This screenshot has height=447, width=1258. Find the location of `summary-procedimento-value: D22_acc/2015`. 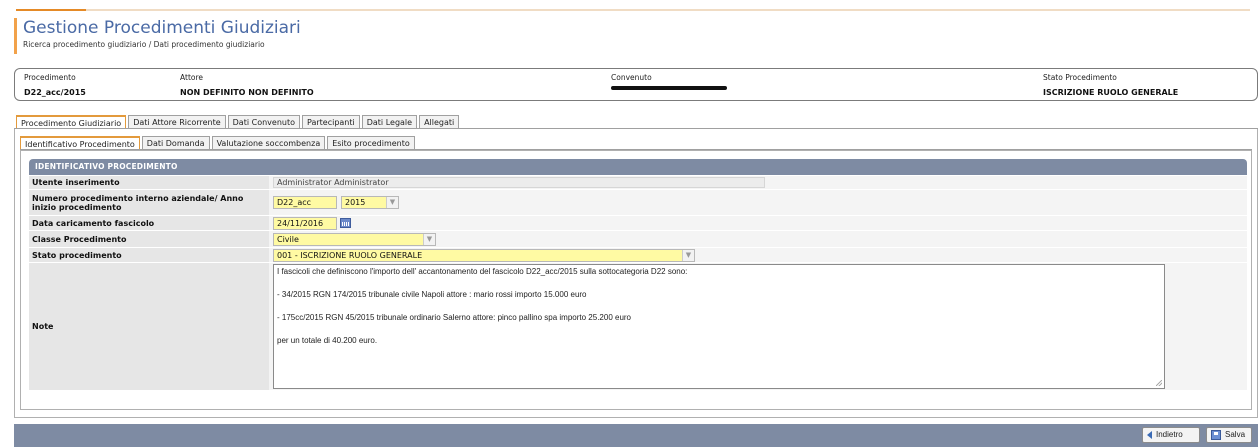

summary-procedimento-value: D22_acc/2015 is located at coordinates (55, 92).